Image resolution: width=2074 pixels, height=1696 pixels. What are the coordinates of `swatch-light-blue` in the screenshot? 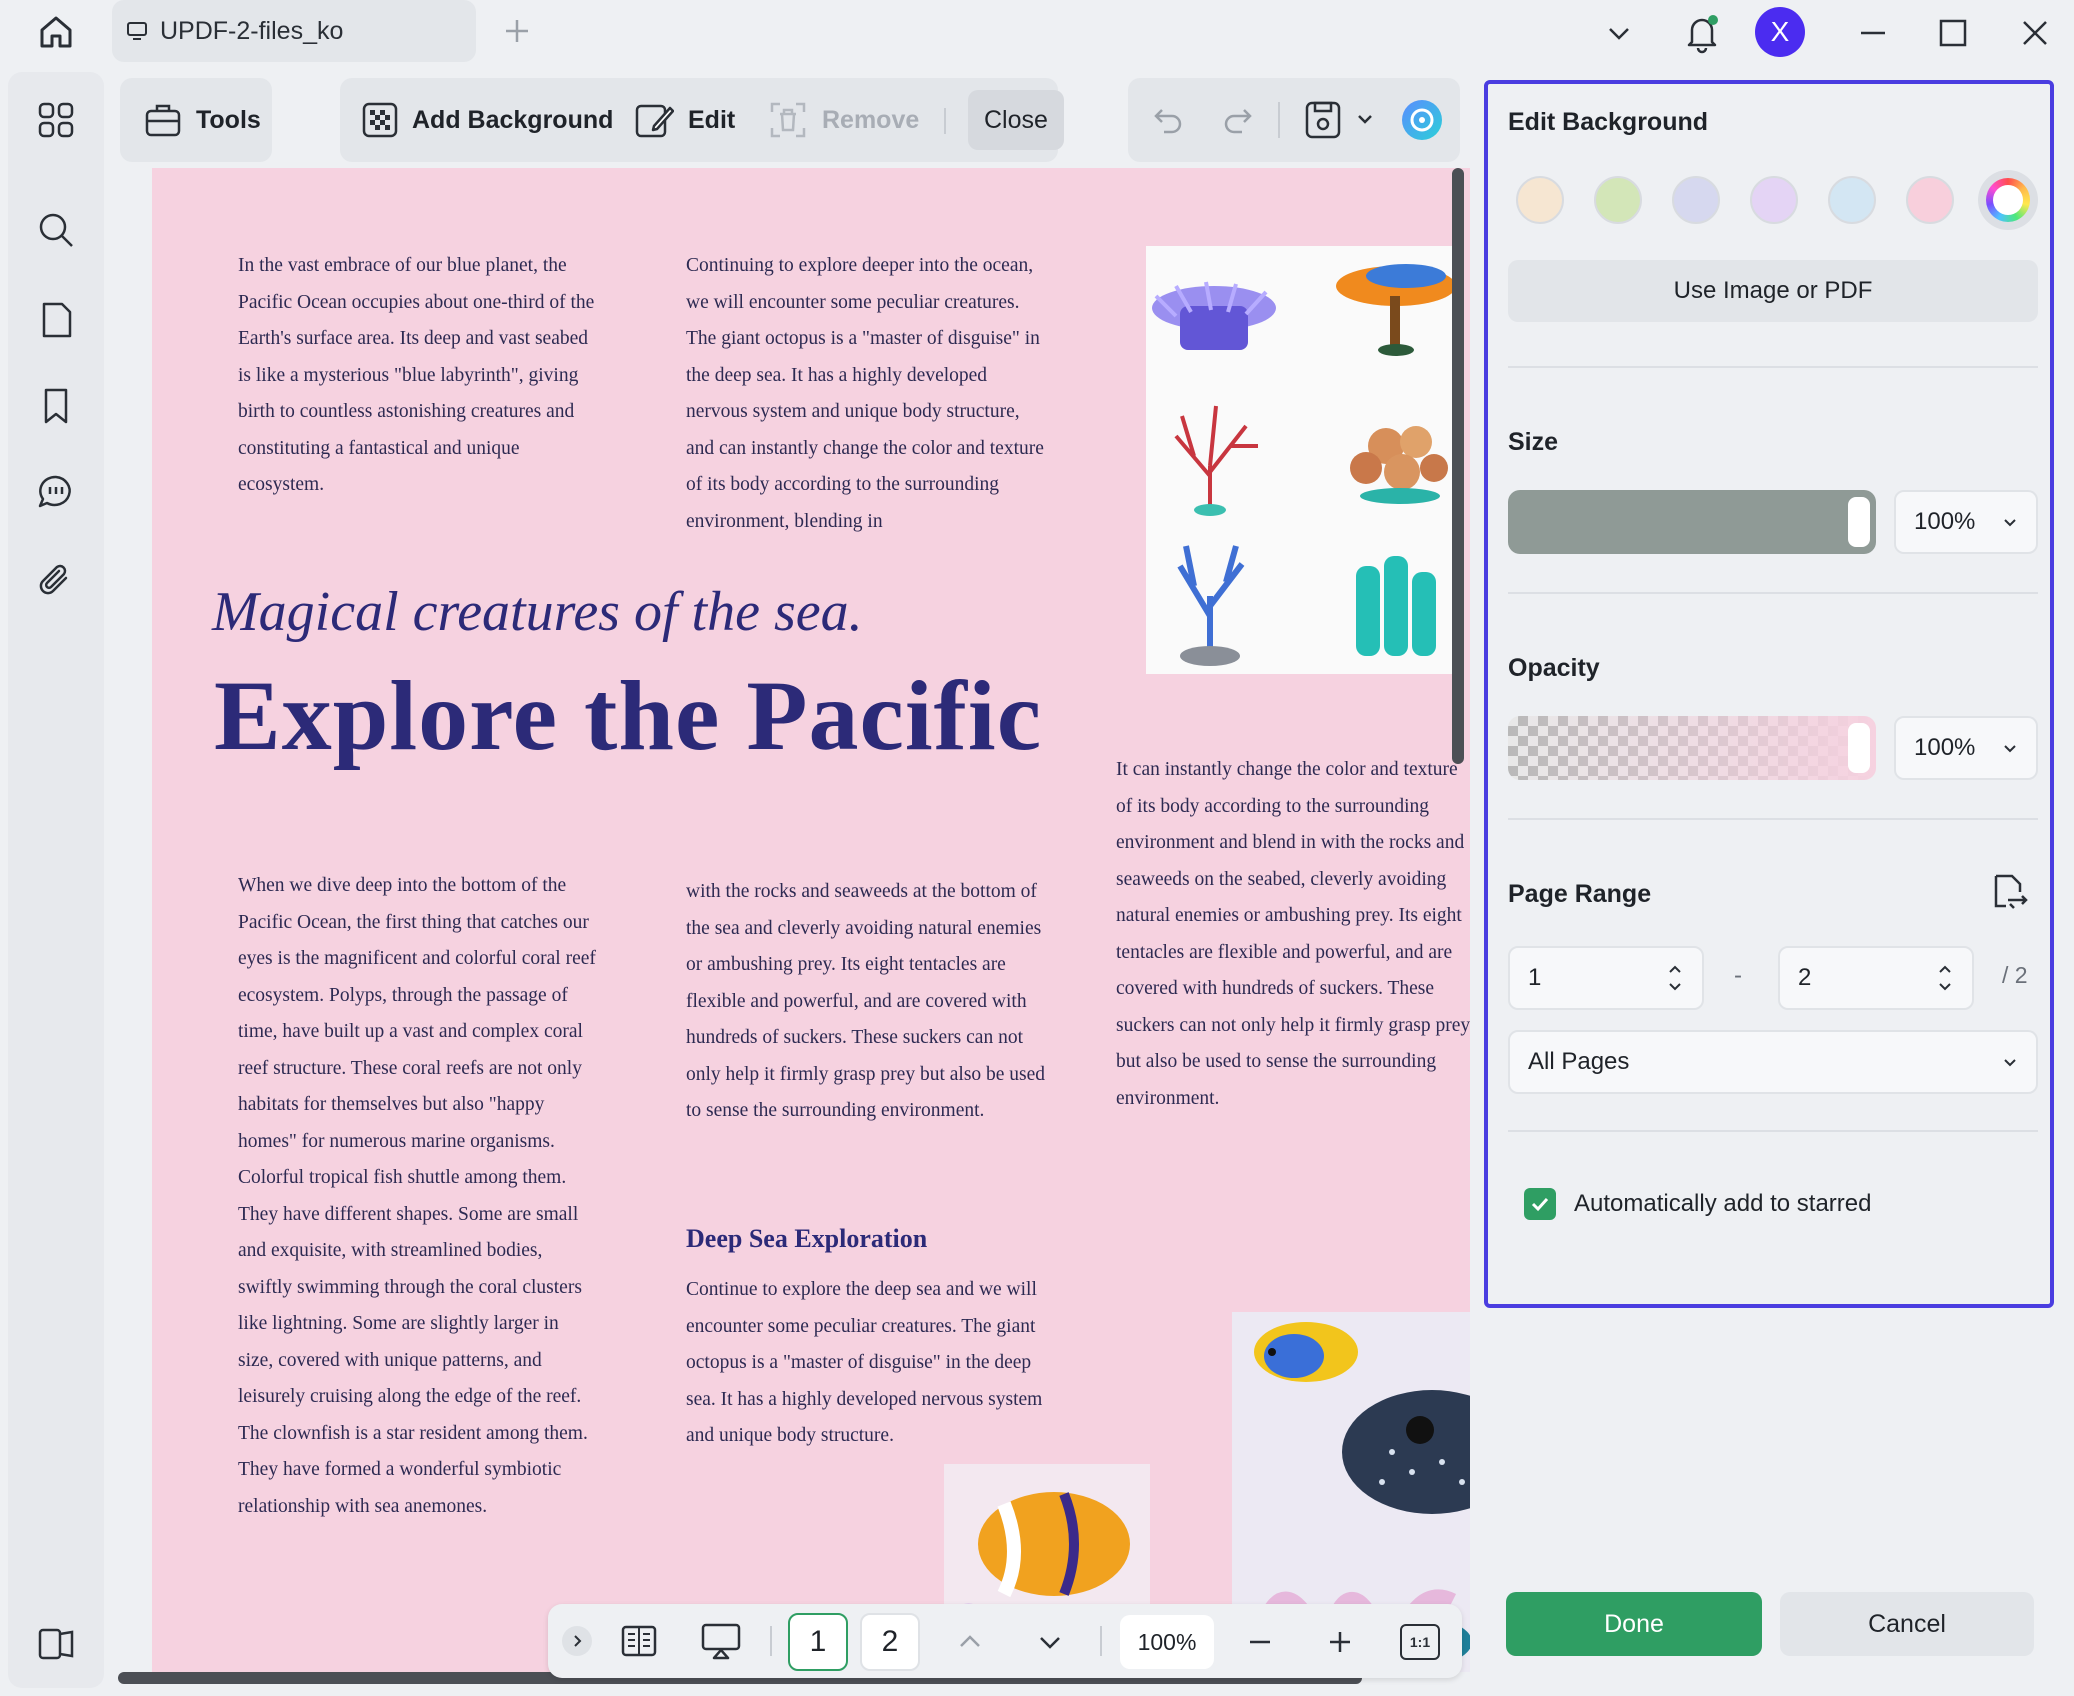 It's located at (1852, 200).